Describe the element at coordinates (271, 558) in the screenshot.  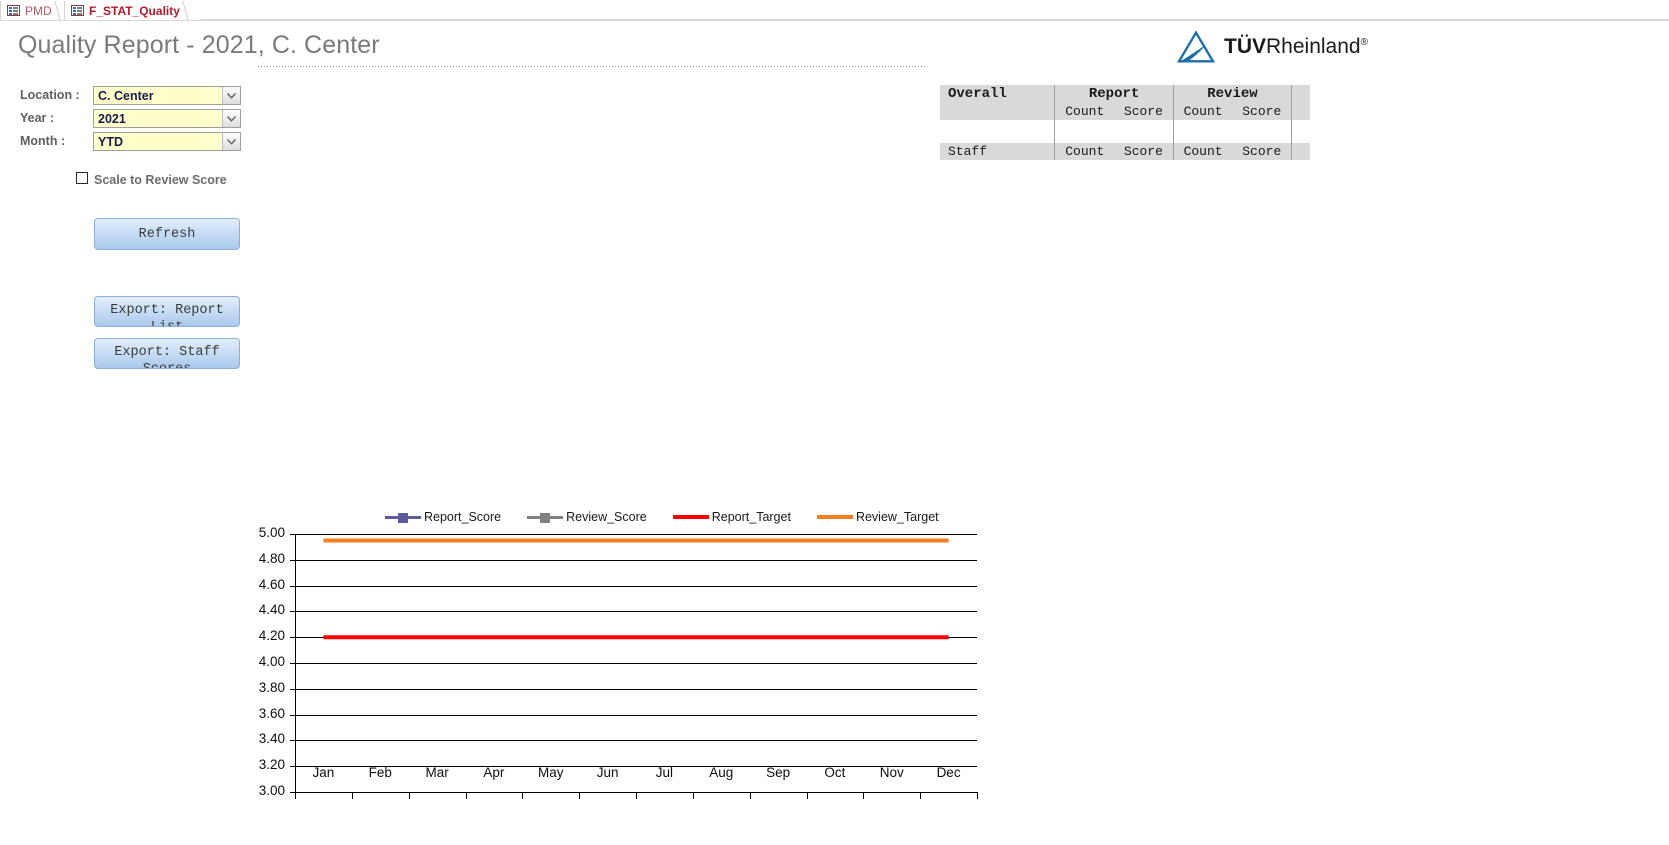
I see `y-axis-tick-label: 4.80` at that location.